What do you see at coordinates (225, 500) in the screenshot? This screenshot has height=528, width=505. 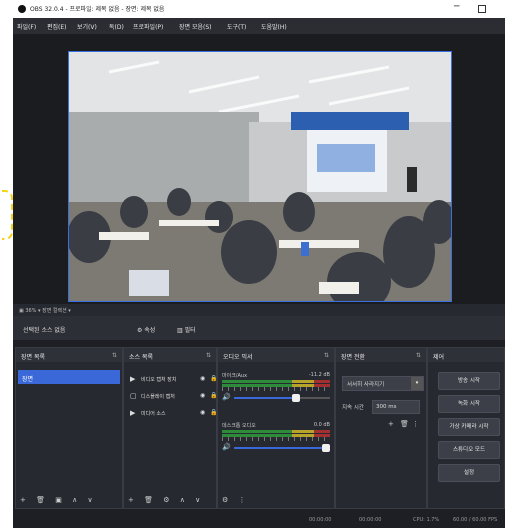 I see `mixer-settings-button: ⚙` at bounding box center [225, 500].